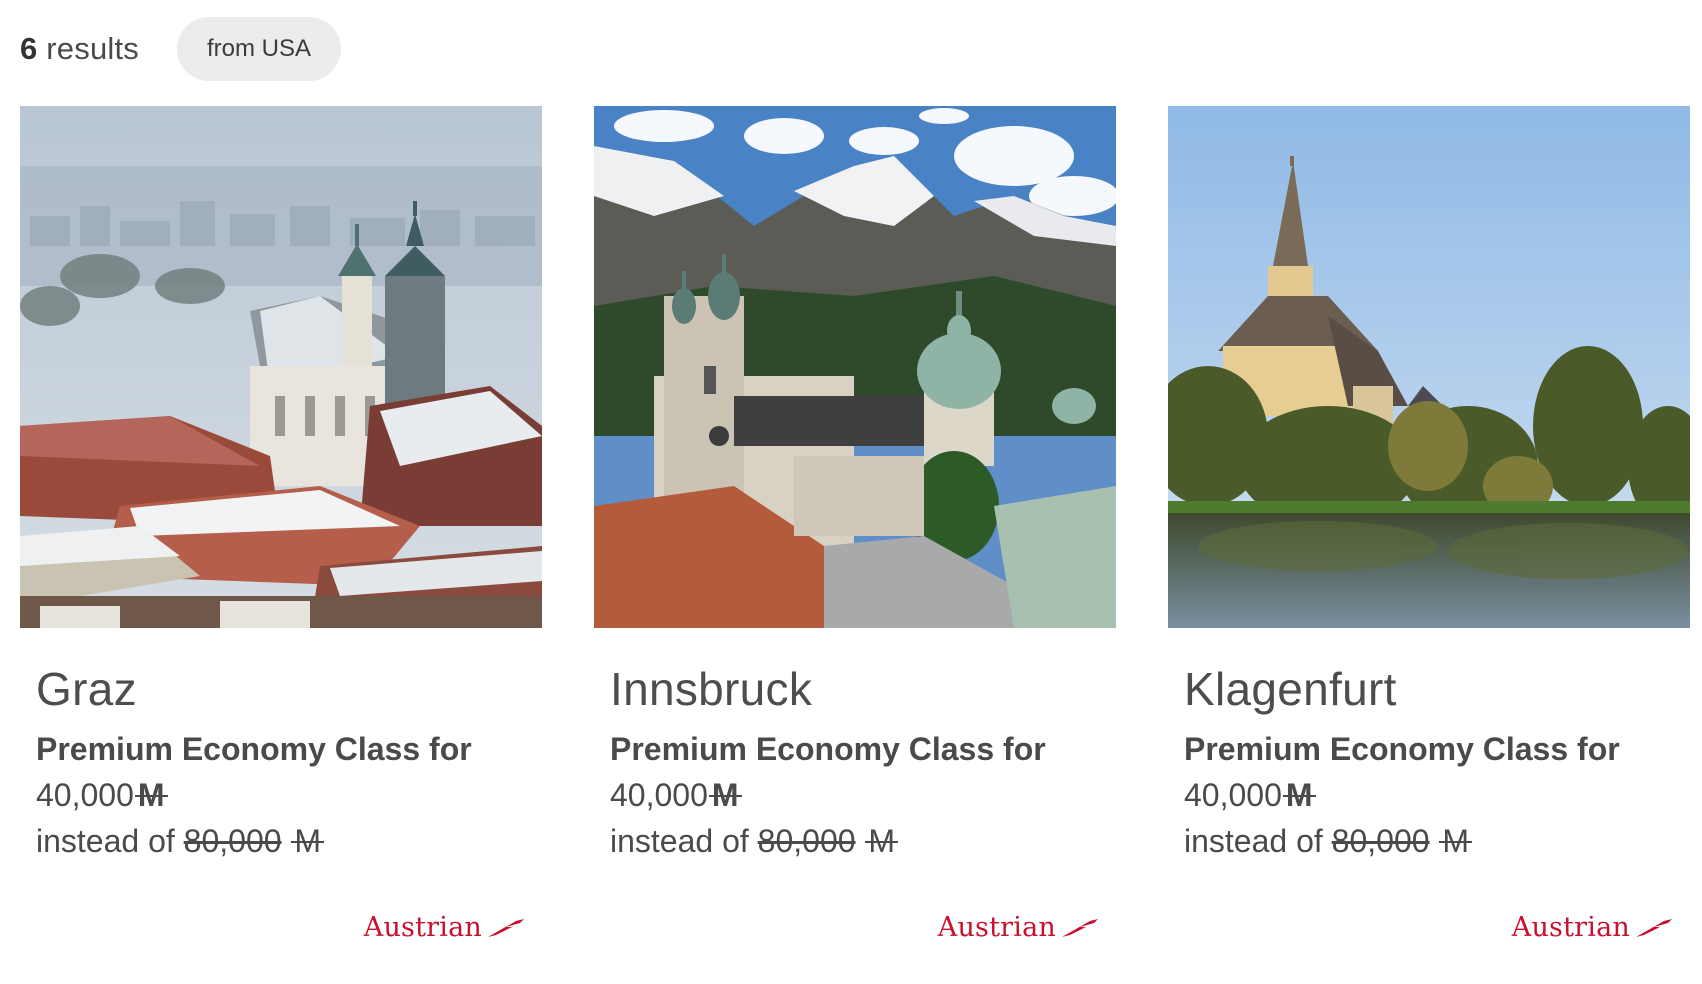  Describe the element at coordinates (259, 49) in the screenshot. I see `origin-filter-chip: from USA` at that location.